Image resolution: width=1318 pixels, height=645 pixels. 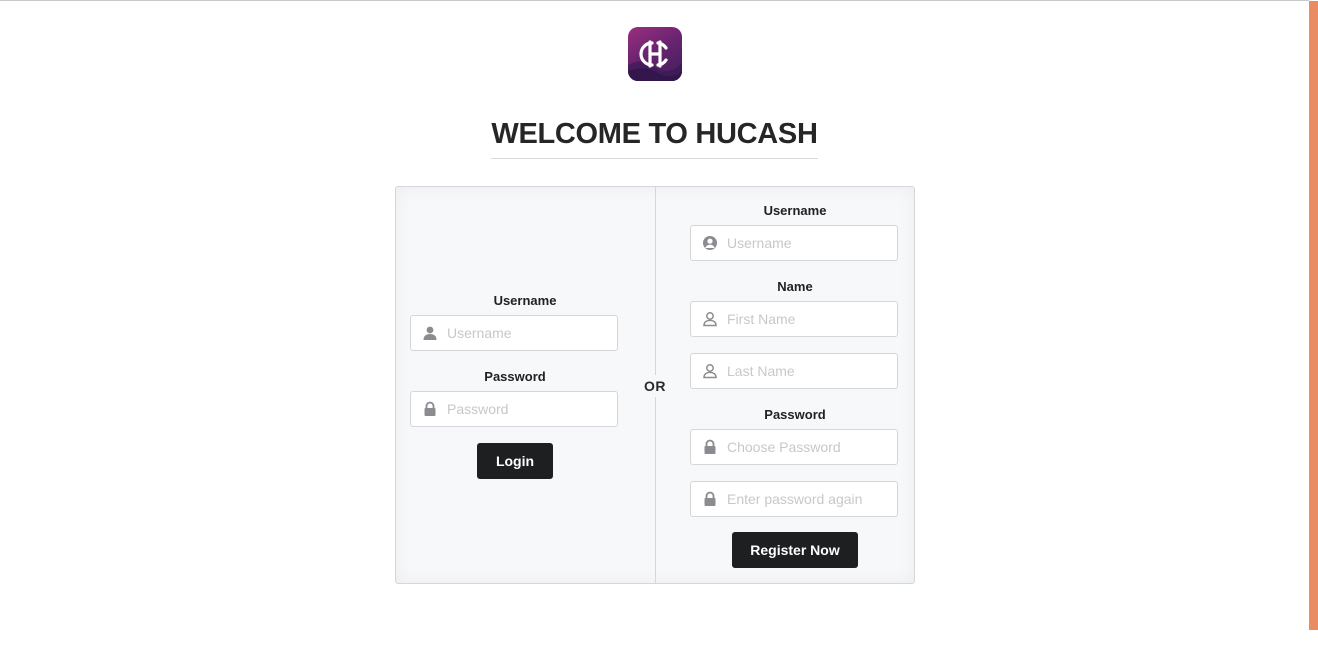 What do you see at coordinates (515, 461) in the screenshot?
I see `login-button: Login` at bounding box center [515, 461].